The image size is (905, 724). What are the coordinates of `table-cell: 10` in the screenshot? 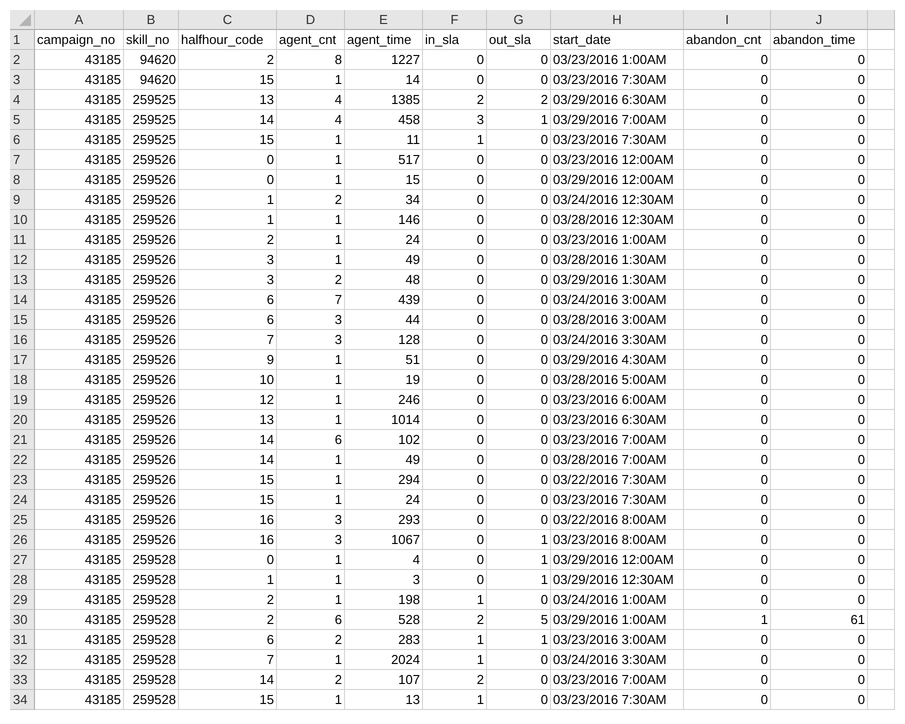 It's located at (228, 380).